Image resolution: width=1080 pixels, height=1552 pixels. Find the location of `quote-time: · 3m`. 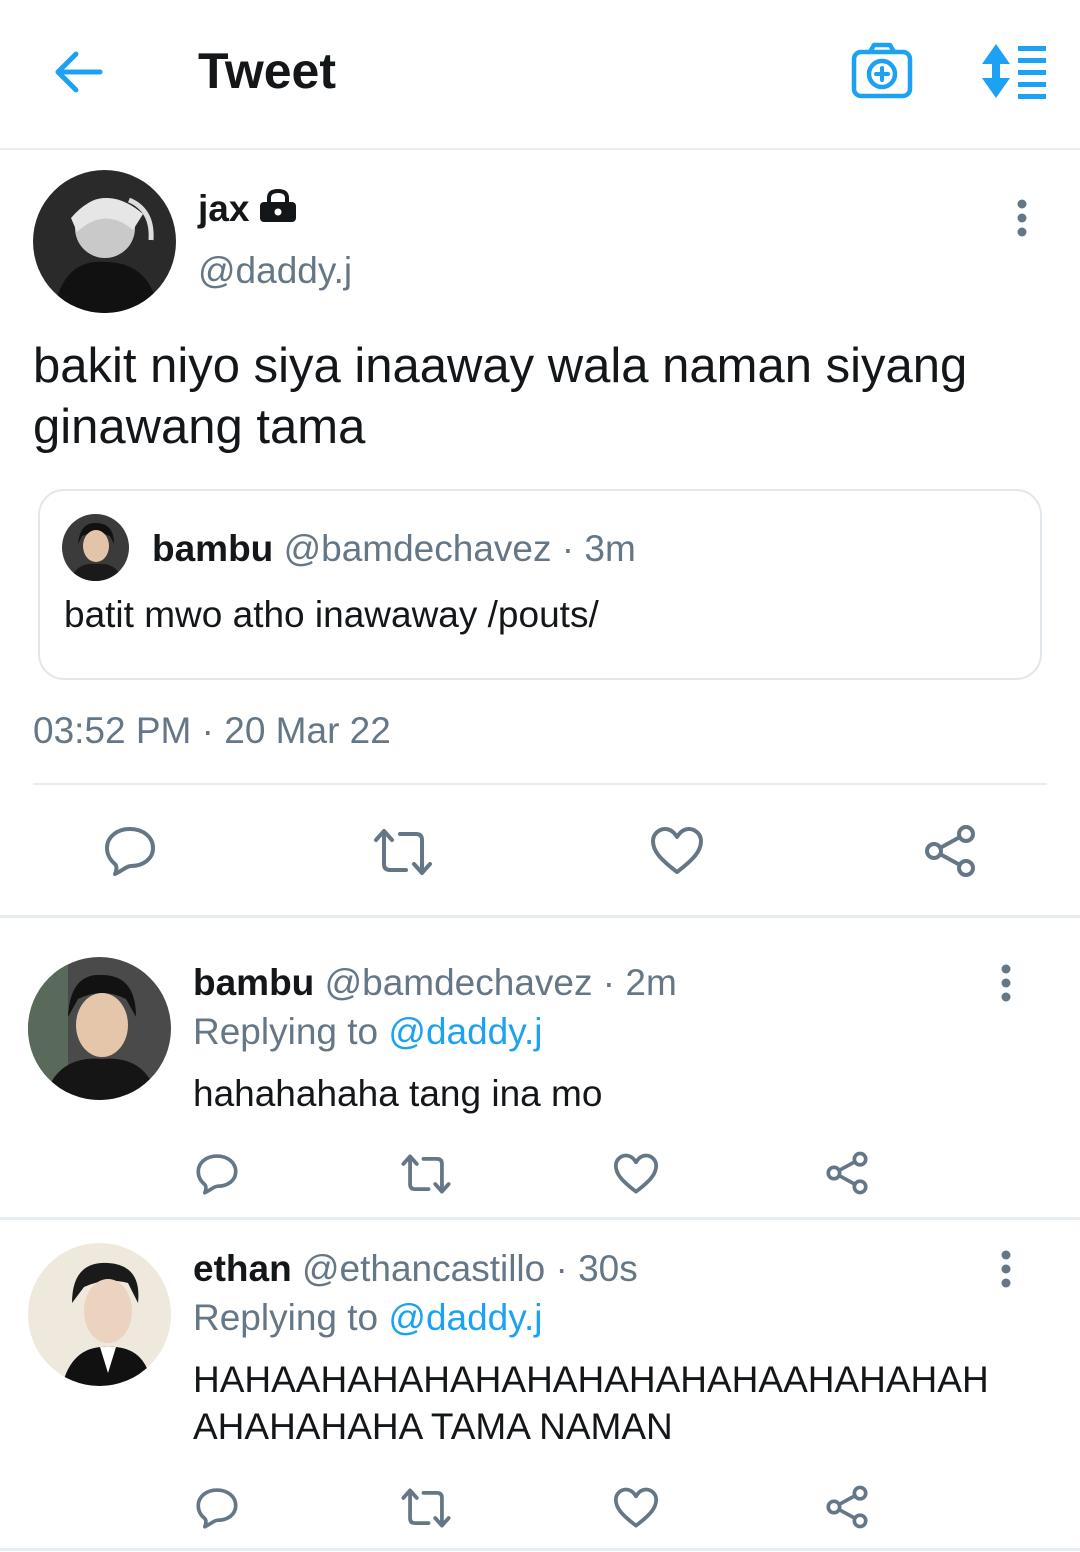

quote-time: · 3m is located at coordinates (598, 548).